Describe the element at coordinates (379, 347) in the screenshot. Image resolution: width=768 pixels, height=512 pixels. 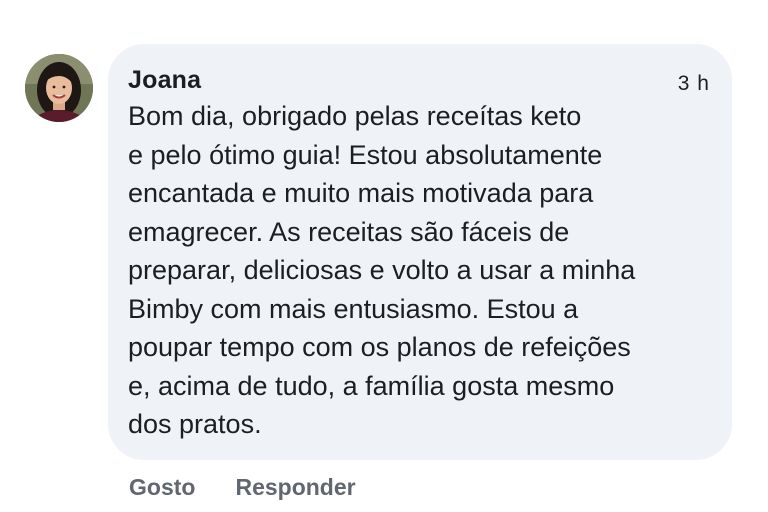
I see `comment-text-line: poupar tempo com os planos de refeições` at that location.